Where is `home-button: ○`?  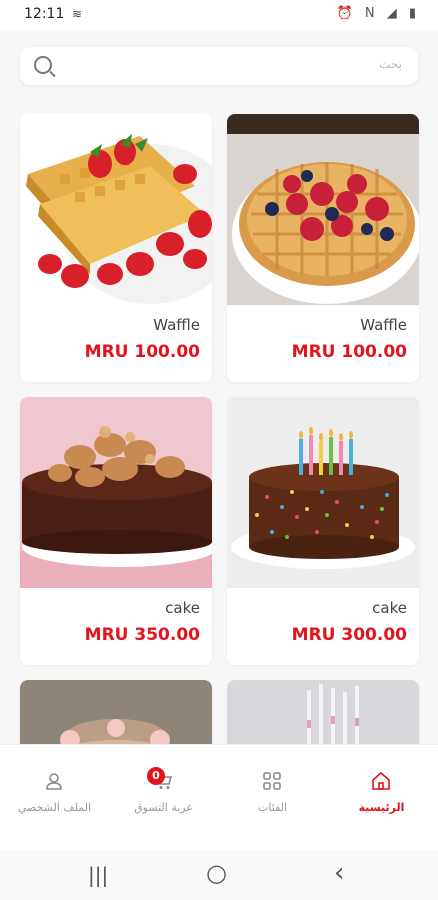 home-button: ○ is located at coordinates (216, 873).